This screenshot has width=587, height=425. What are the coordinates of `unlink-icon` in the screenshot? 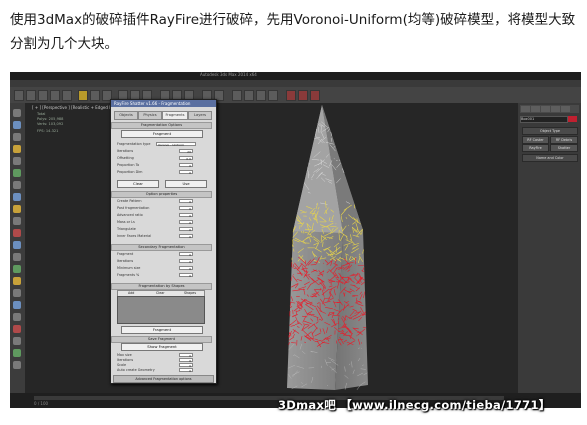 It's located at (55, 95).